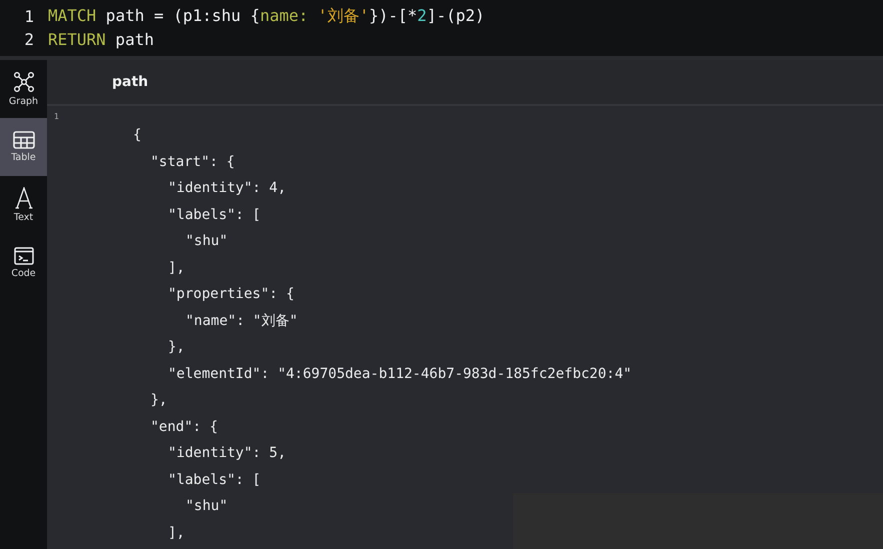 The image size is (883, 549). What do you see at coordinates (56, 116) in the screenshot?
I see `row-number: 1` at bounding box center [56, 116].